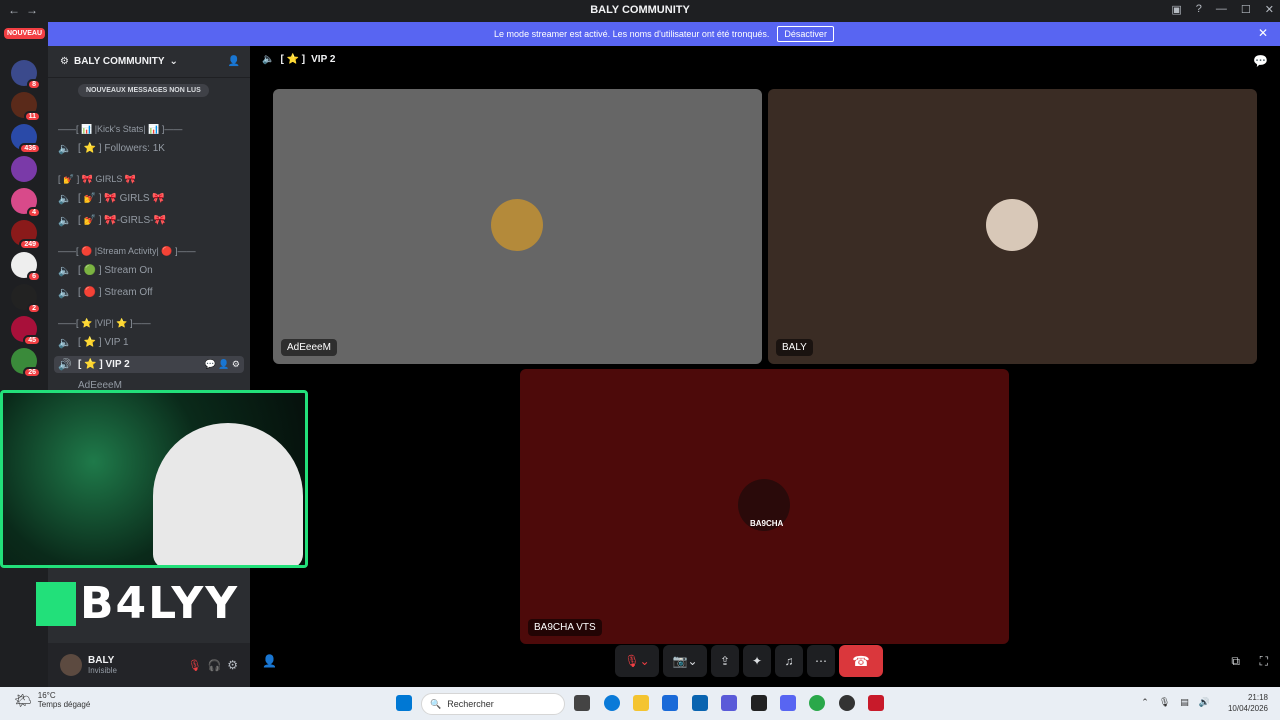 Image resolution: width=1280 pixels, height=720 pixels. What do you see at coordinates (641, 703) in the screenshot?
I see `file-explorer-icon` at bounding box center [641, 703].